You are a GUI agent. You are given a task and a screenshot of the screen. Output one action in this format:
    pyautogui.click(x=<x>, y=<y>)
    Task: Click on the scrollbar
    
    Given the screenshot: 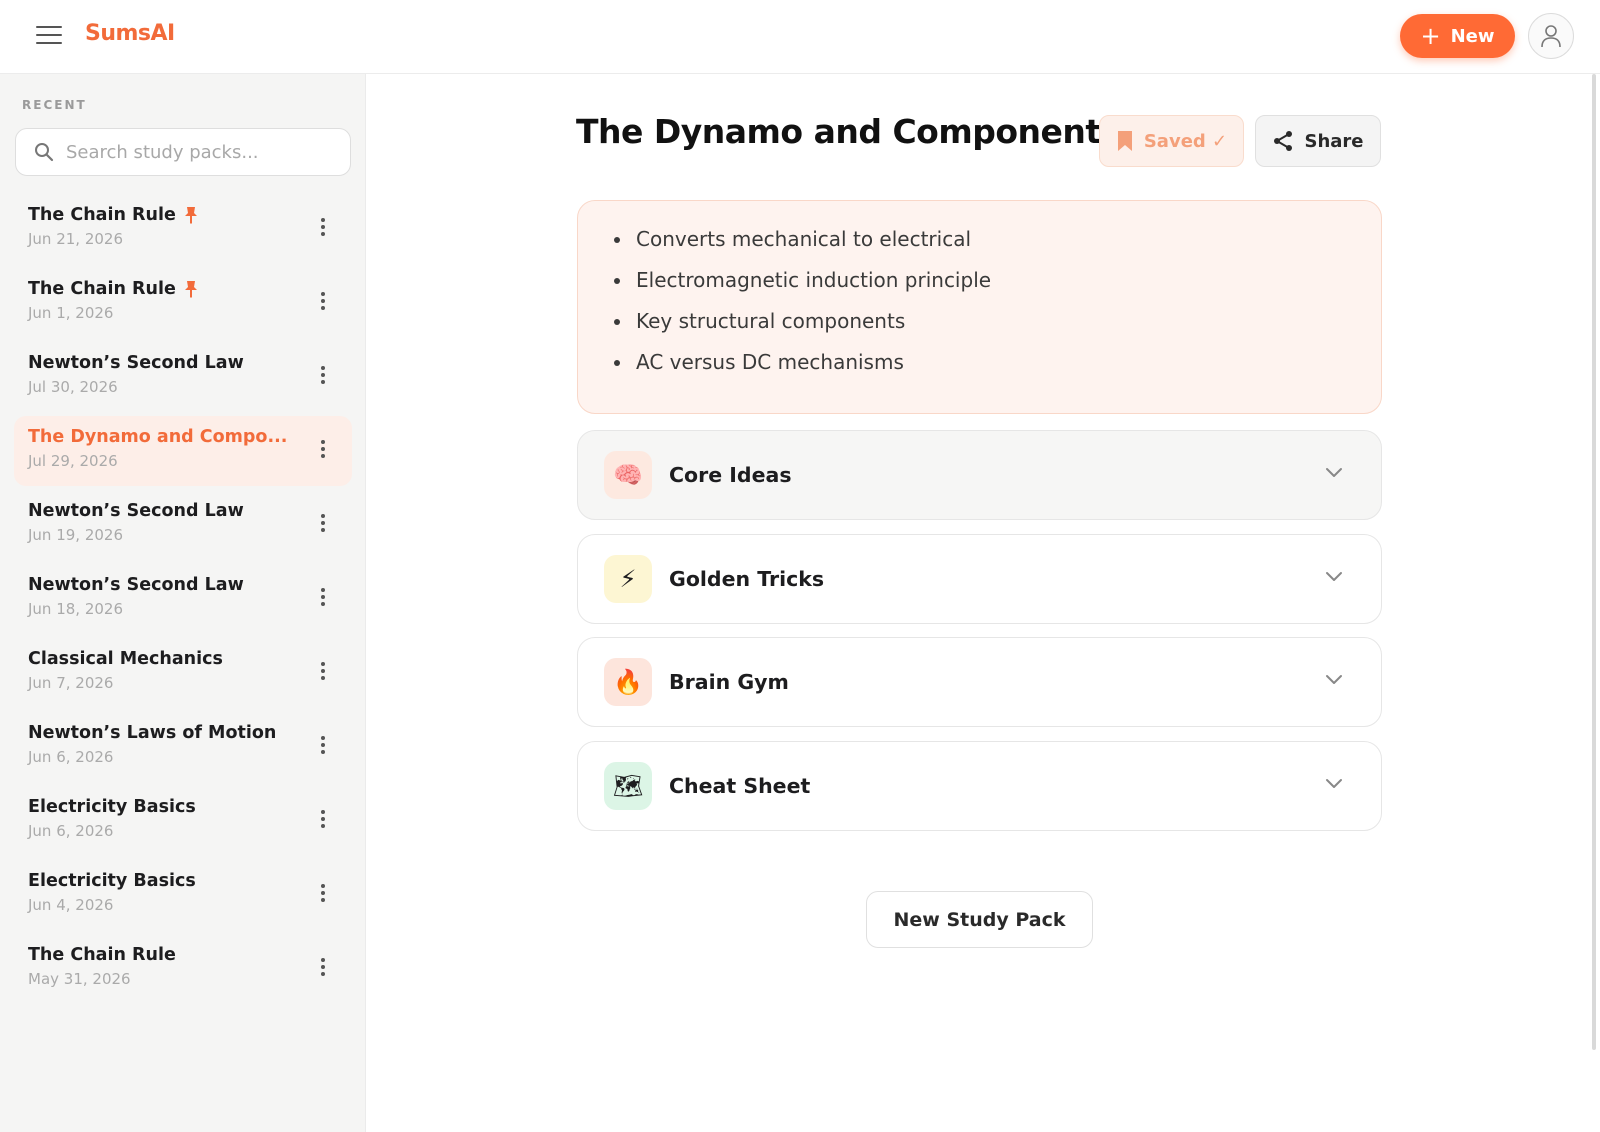 What is the action you would take?
    pyautogui.click(x=1594, y=562)
    